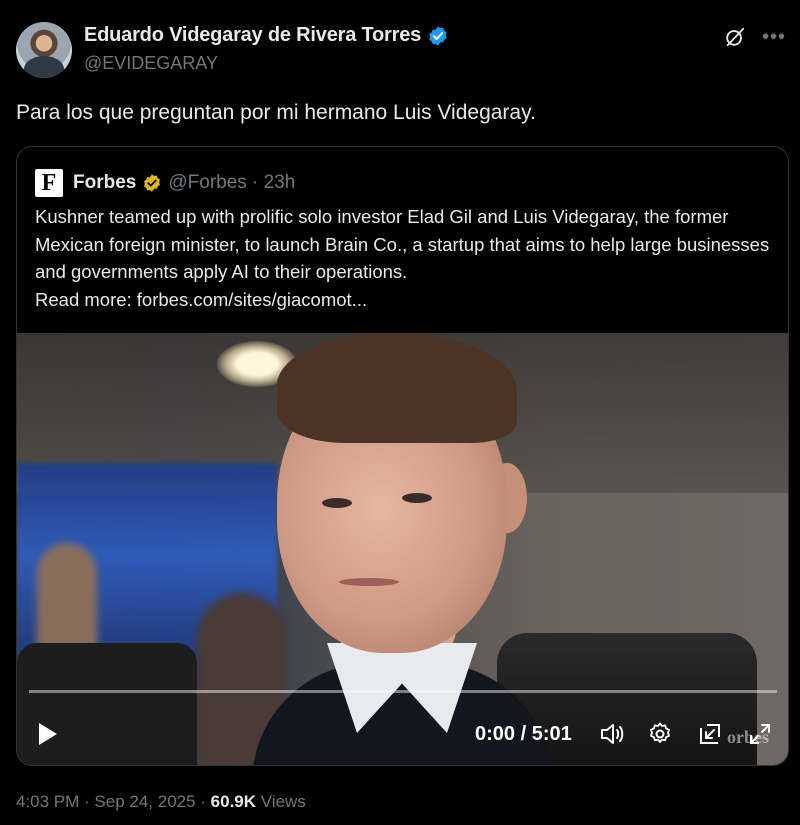 The image size is (800, 825). I want to click on avatar-shirt, so click(44, 67).